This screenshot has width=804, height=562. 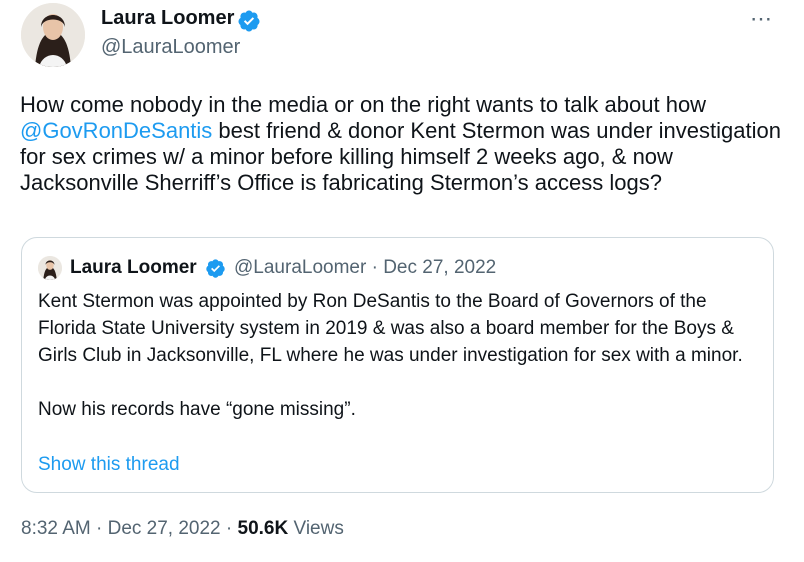 What do you see at coordinates (50, 268) in the screenshot?
I see `quoted-author-avatar` at bounding box center [50, 268].